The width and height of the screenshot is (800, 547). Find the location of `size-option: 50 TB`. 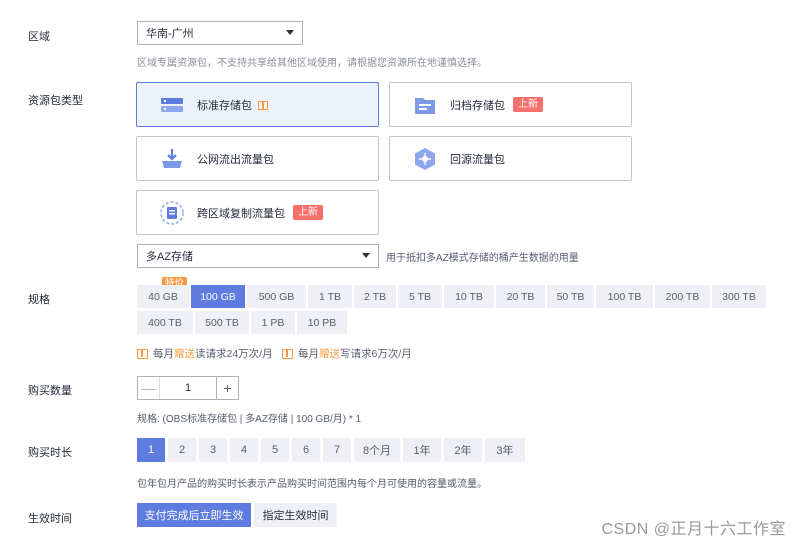

size-option: 50 TB is located at coordinates (570, 296).